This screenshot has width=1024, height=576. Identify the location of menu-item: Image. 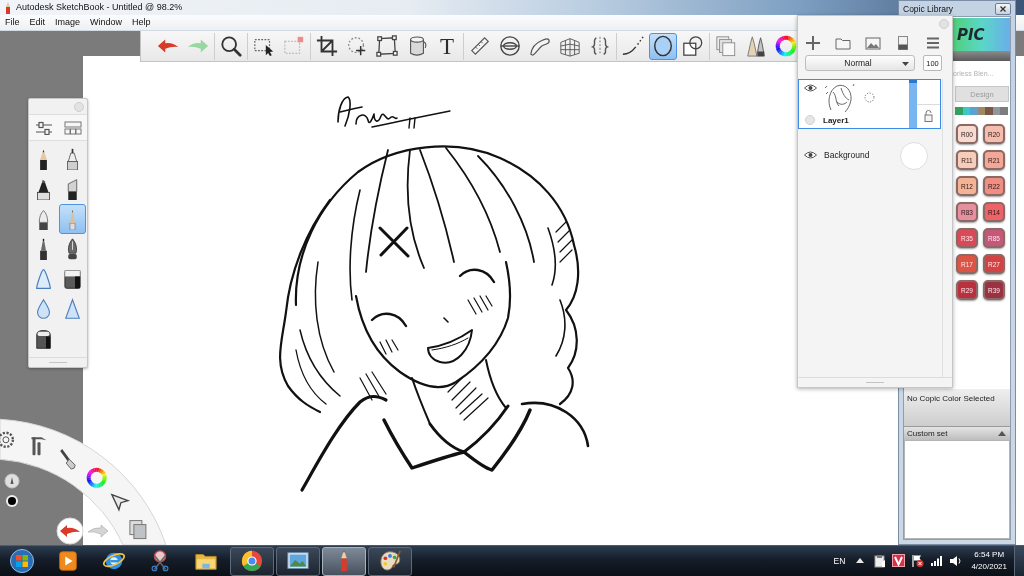
(68, 22).